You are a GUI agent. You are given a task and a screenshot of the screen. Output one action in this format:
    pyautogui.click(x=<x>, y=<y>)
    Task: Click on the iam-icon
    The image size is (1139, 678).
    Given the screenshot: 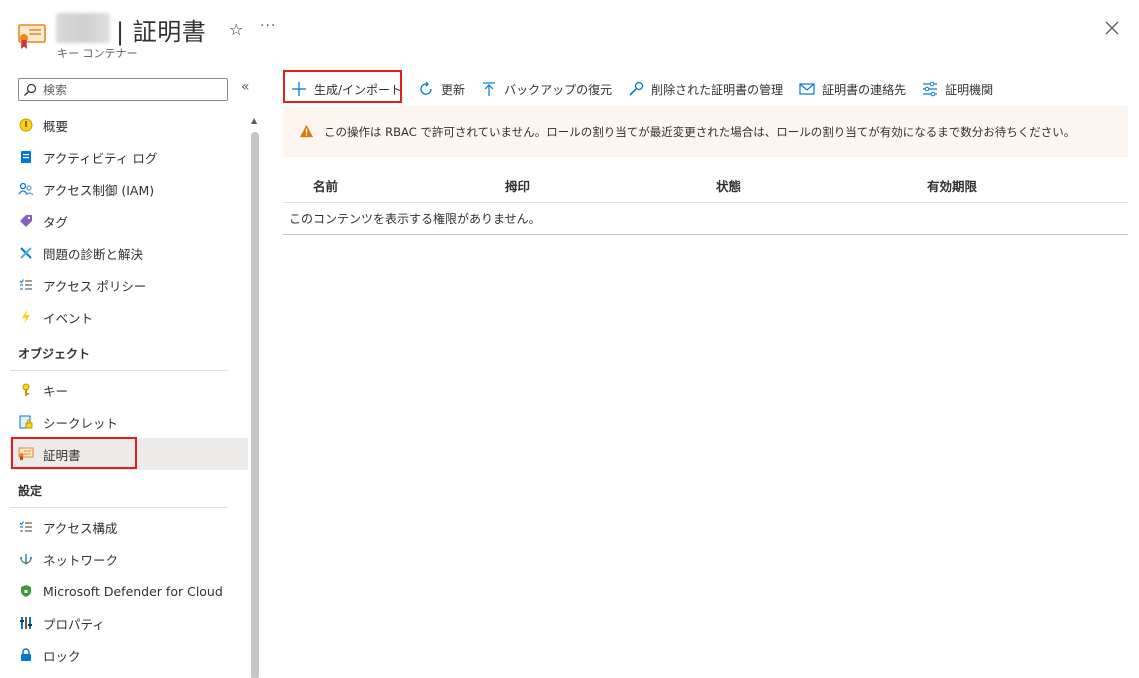 What is the action you would take?
    pyautogui.click(x=26, y=189)
    